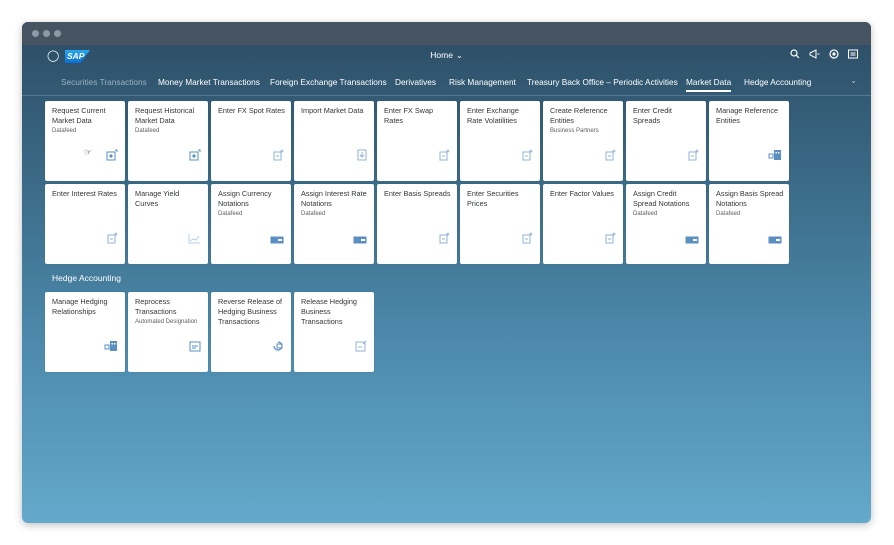  What do you see at coordinates (777, 82) in the screenshot?
I see `tab-hedge-accounting: Hedge Accounting` at bounding box center [777, 82].